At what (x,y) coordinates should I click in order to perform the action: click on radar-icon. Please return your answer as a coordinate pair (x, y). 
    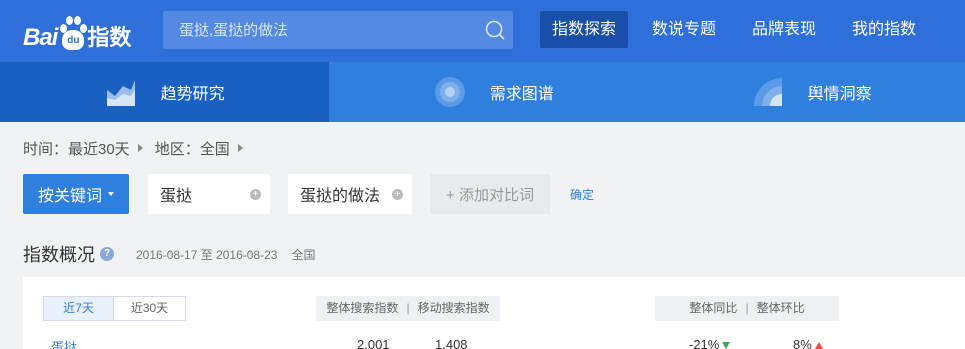
    Looking at the image, I should click on (449, 92).